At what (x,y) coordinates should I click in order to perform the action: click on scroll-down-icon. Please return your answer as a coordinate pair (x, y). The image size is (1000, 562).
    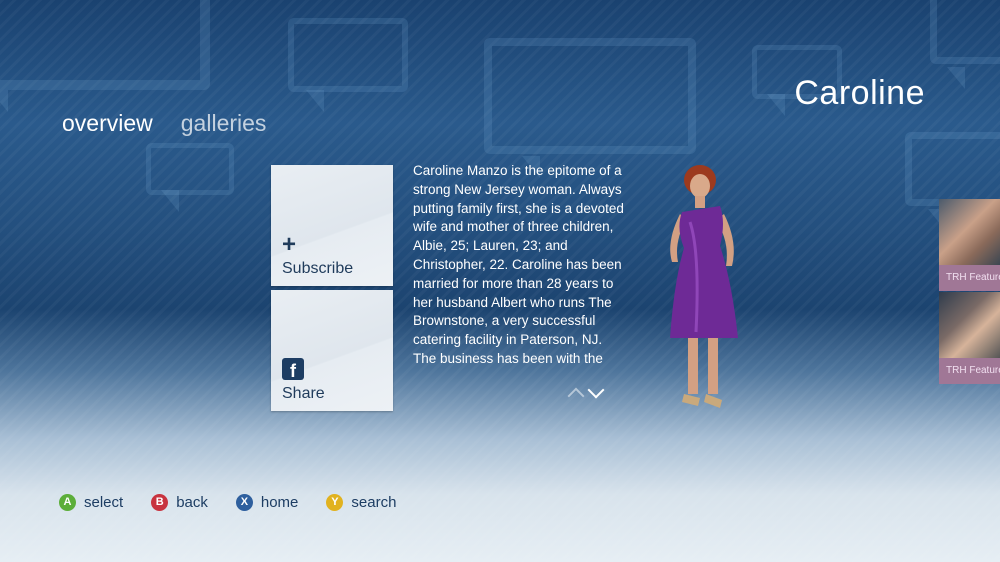
    Looking at the image, I should click on (596, 390).